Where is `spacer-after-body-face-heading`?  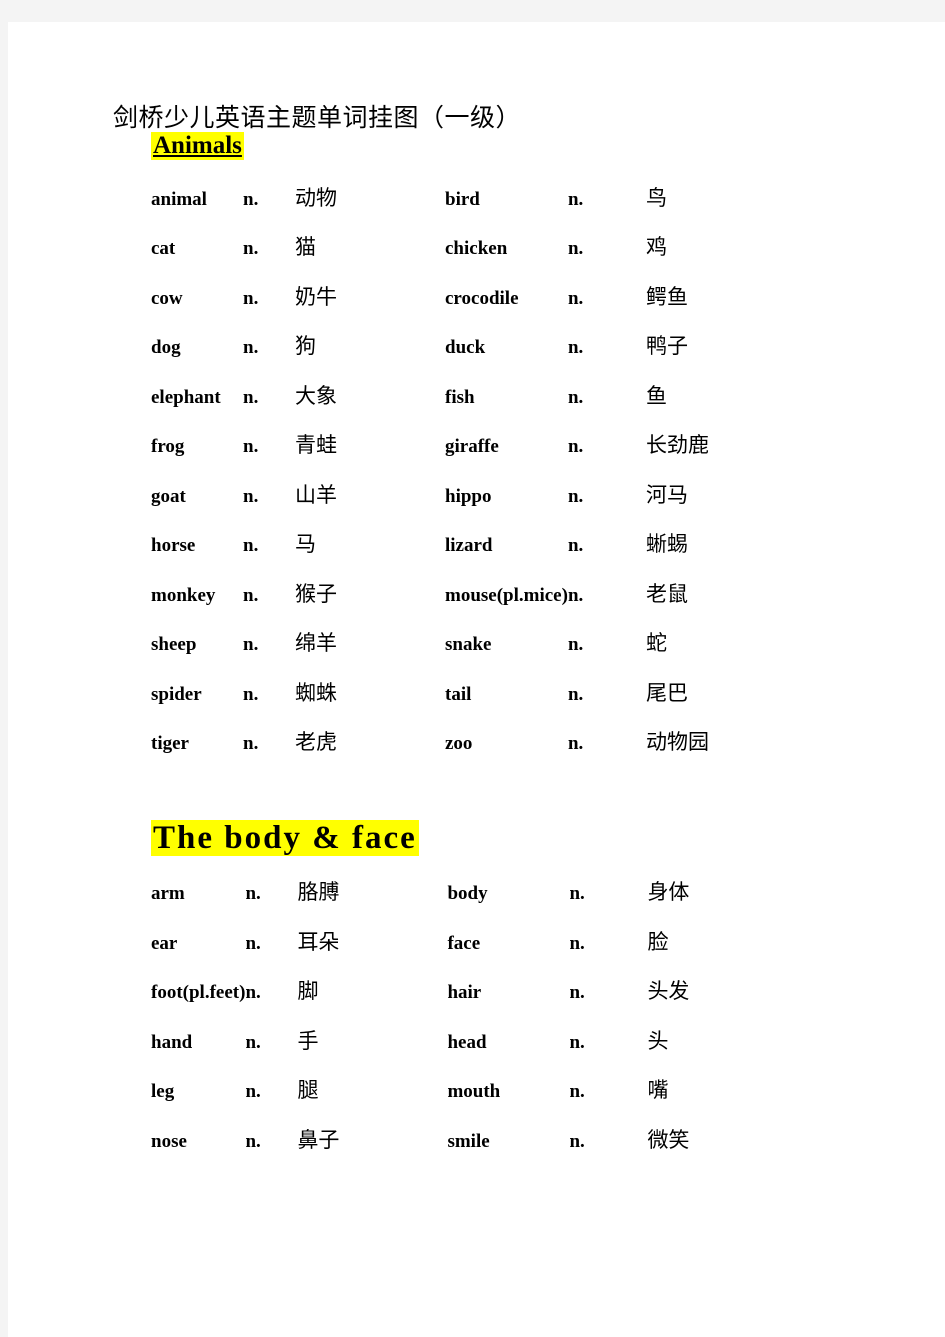 spacer-after-body-face-heading is located at coordinates (476, 866).